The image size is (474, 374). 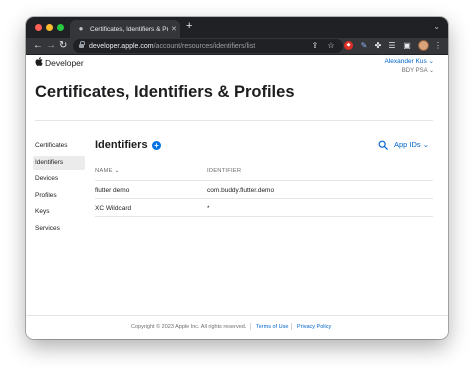 I want to click on sidebar-item-certificates: Certificates, so click(x=59, y=146).